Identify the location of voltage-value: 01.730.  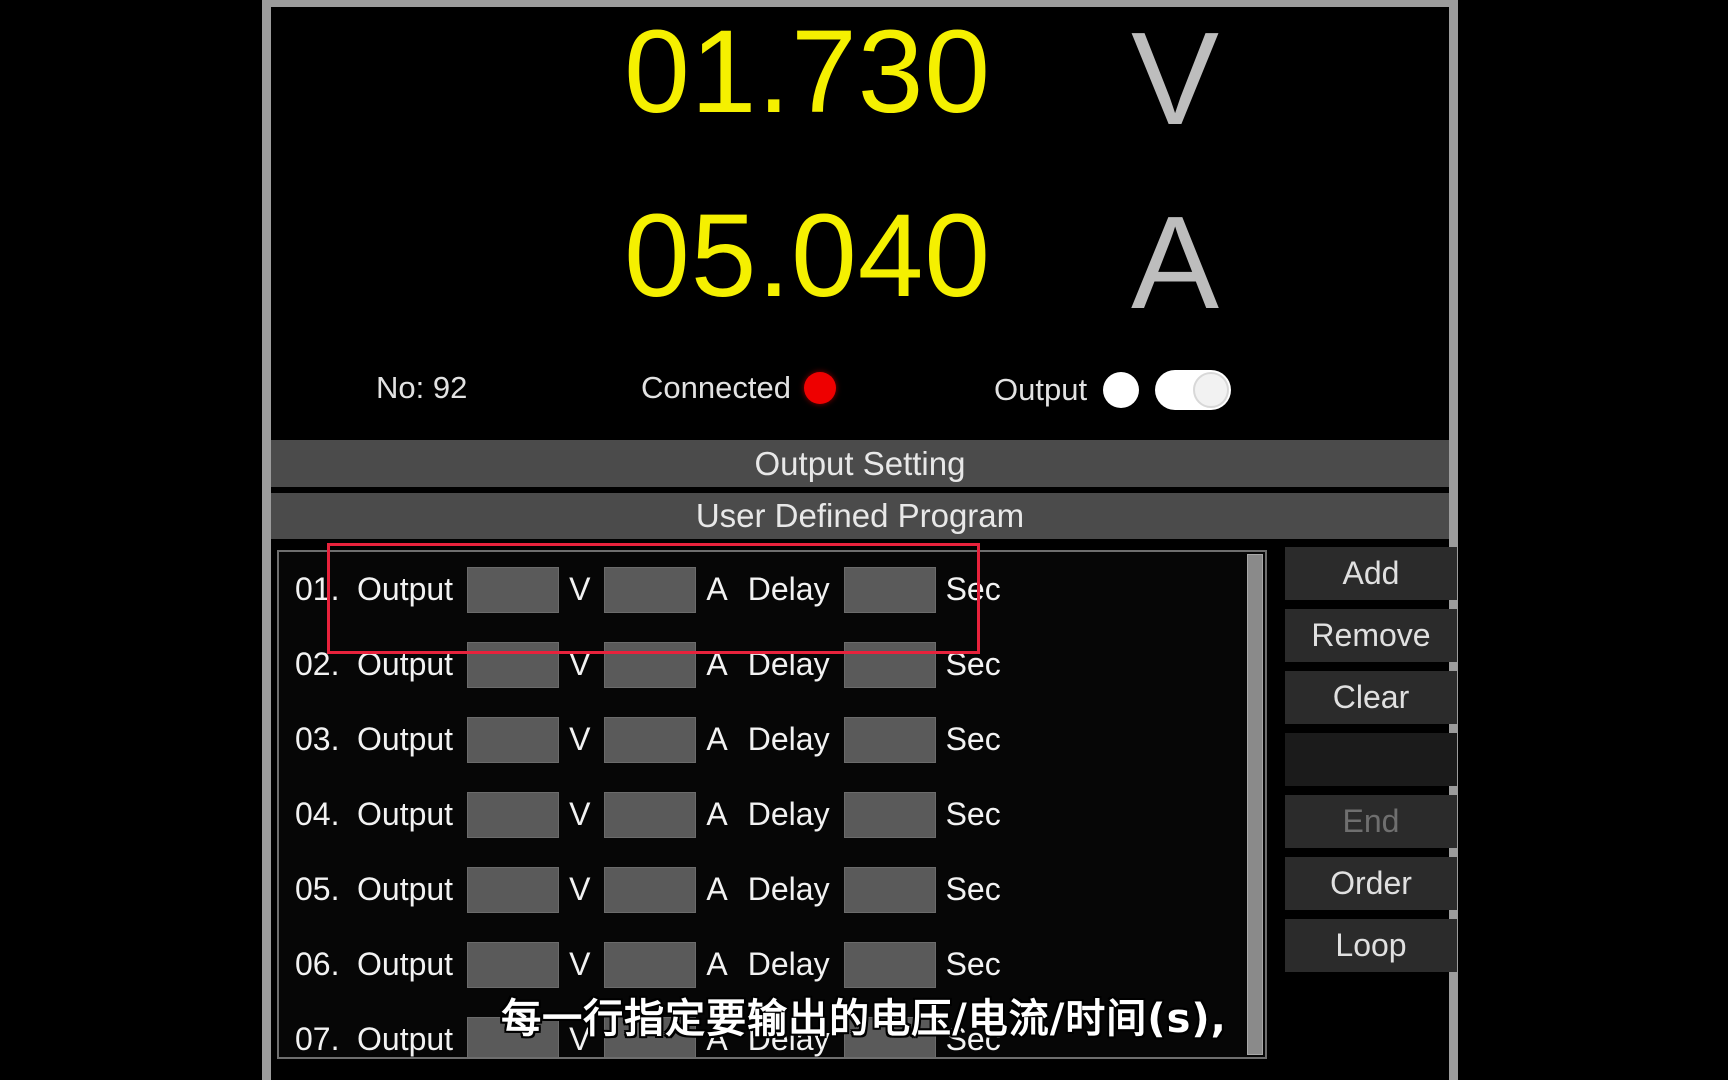
(807, 72).